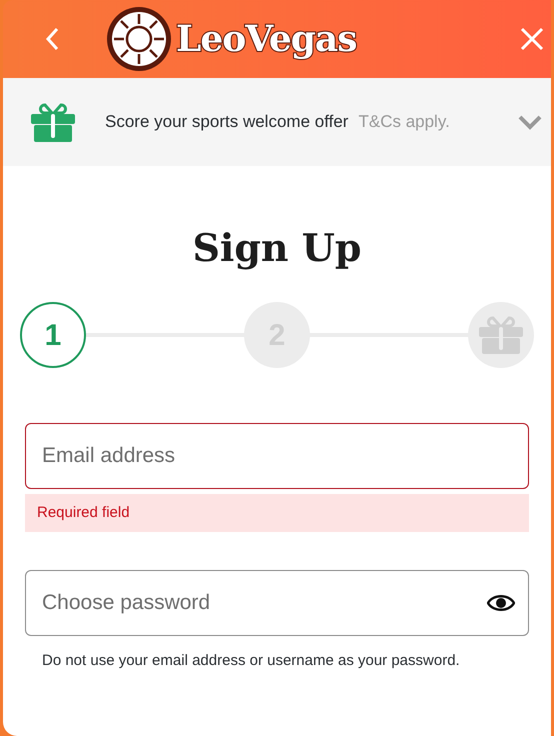  What do you see at coordinates (532, 39) in the screenshot?
I see `close-icon` at bounding box center [532, 39].